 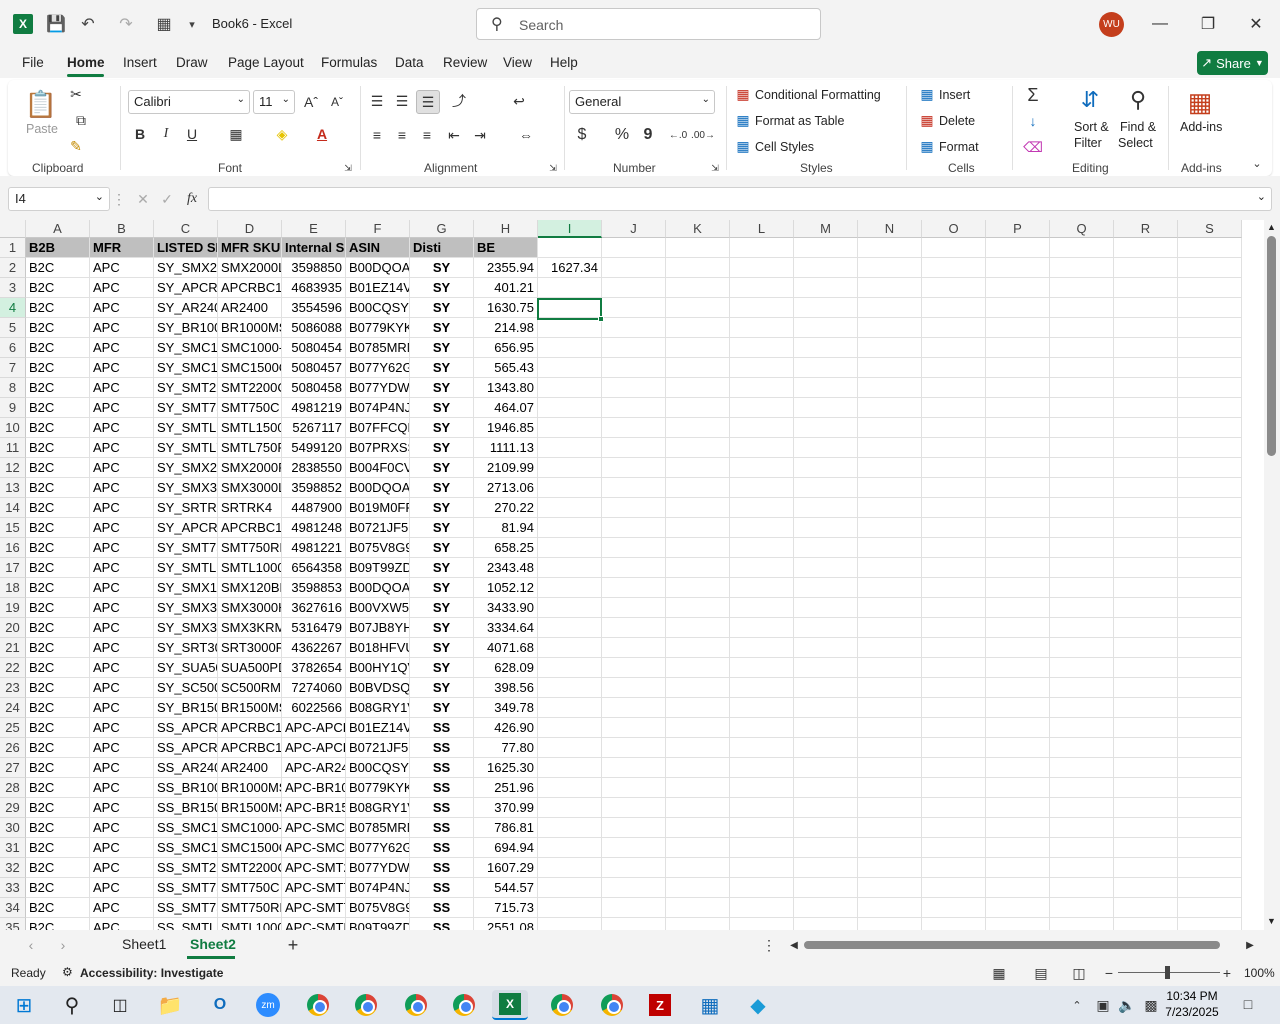 I want to click on file-explorer-icon: 📁, so click(x=170, y=1005).